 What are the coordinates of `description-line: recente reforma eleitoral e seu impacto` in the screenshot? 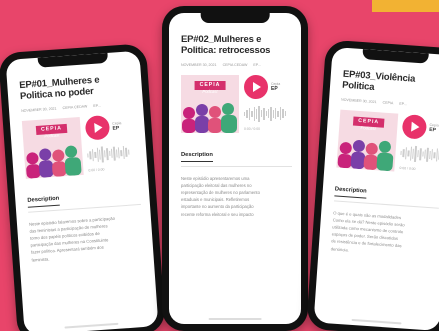 It's located at (217, 214).